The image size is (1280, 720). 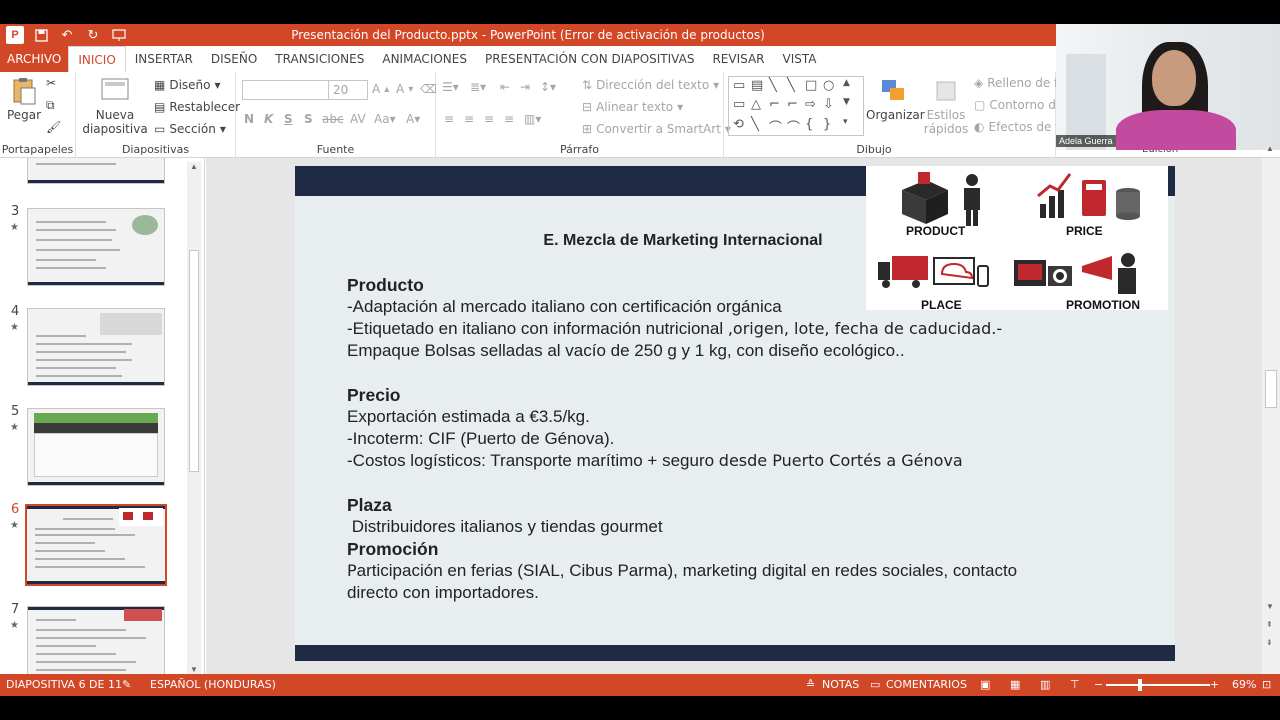 I want to click on text-direction-button: ⇅ Dirección del texto ▾, so click(x=650, y=85).